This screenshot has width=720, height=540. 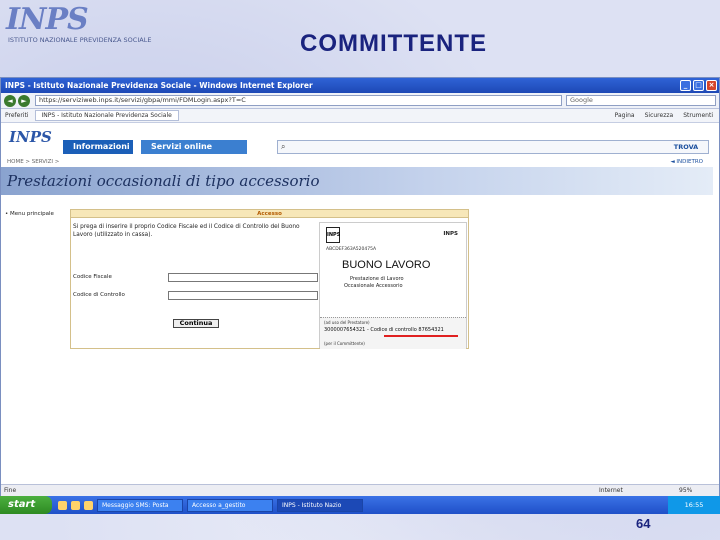 I want to click on menu-informazioni: Informazioni, so click(x=98, y=147).